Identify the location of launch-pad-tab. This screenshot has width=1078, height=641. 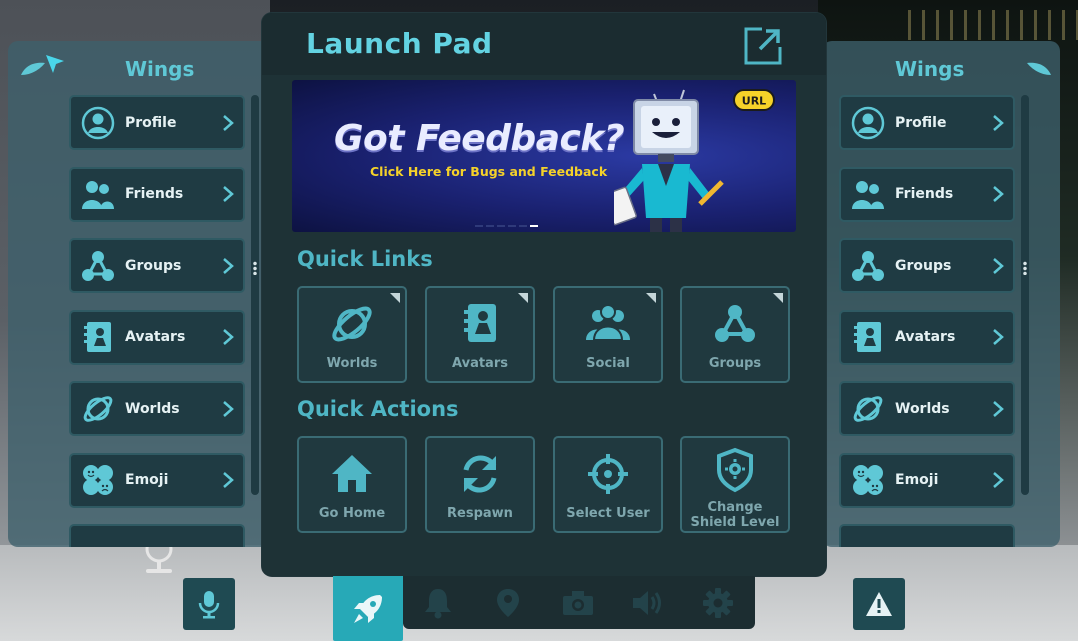
(368, 608).